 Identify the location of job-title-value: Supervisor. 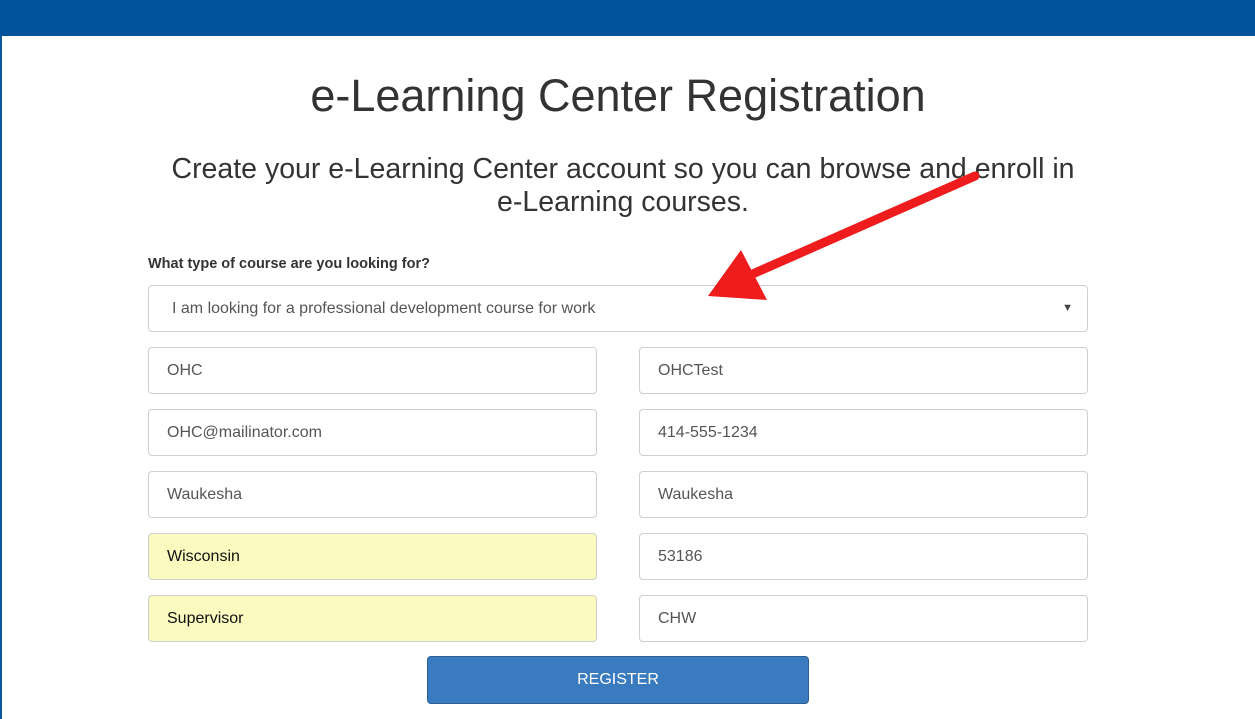
(205, 618).